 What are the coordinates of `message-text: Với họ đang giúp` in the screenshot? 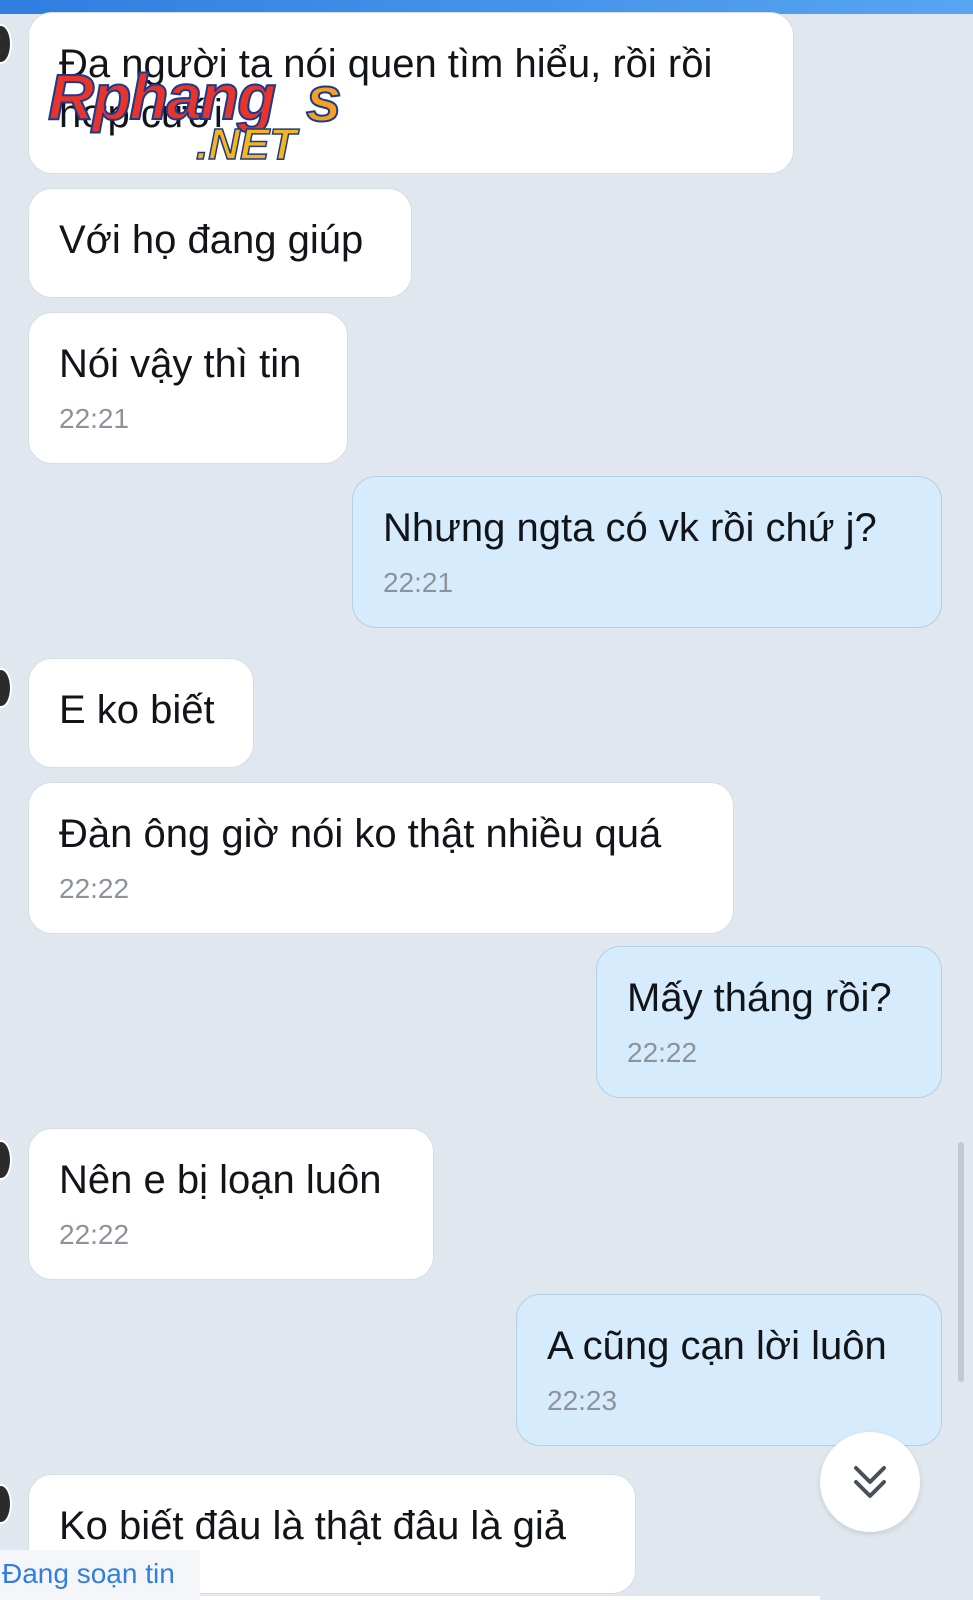 It's located at (211, 240).